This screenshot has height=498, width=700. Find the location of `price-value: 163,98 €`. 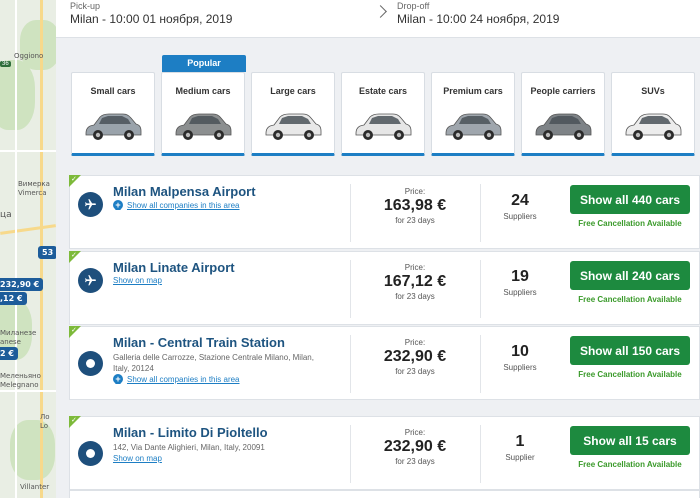

price-value: 163,98 € is located at coordinates (415, 205).